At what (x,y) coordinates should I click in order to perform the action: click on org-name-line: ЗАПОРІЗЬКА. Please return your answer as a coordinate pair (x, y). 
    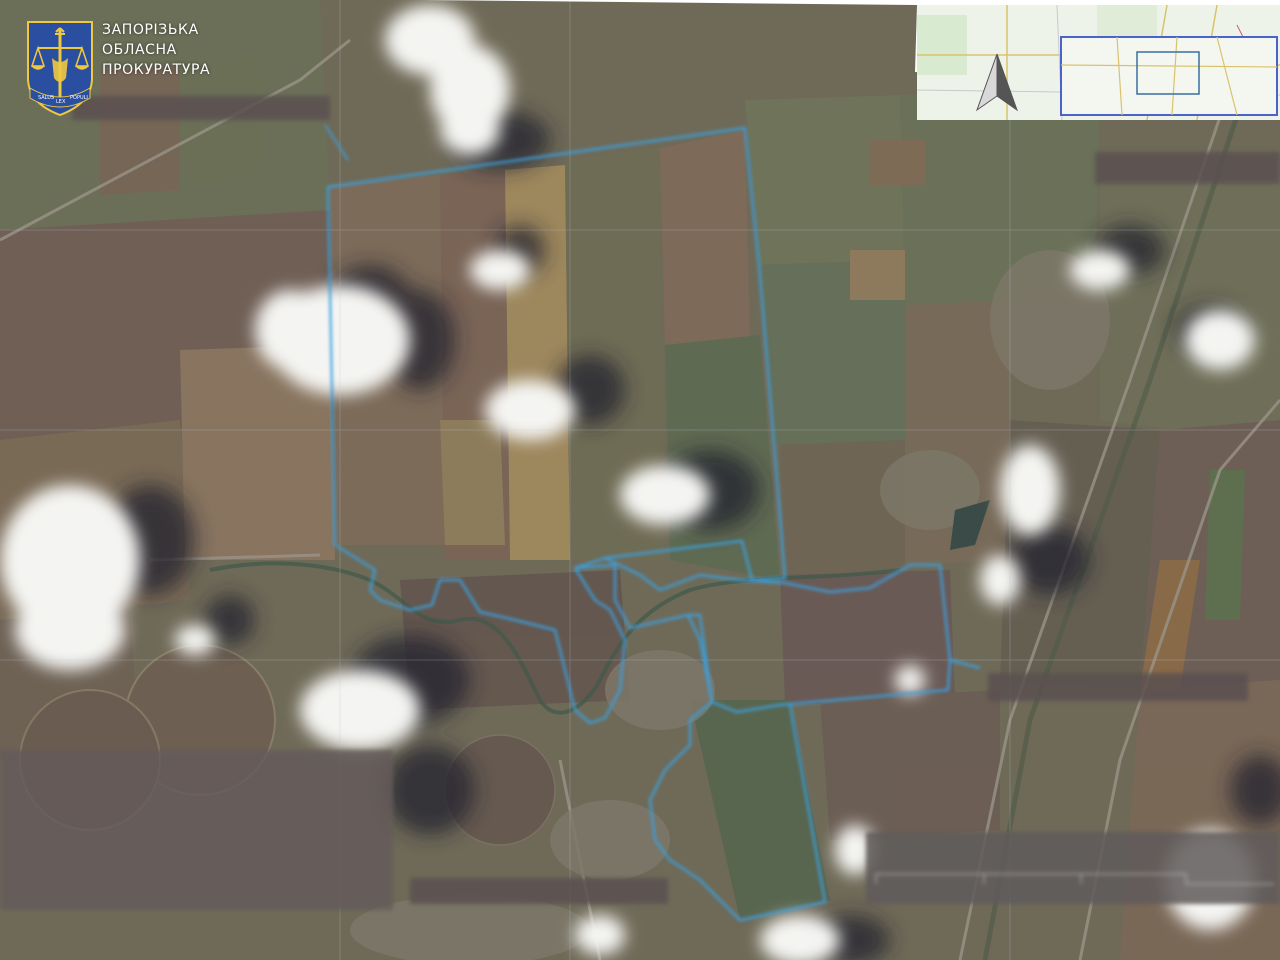
    Looking at the image, I should click on (150, 30).